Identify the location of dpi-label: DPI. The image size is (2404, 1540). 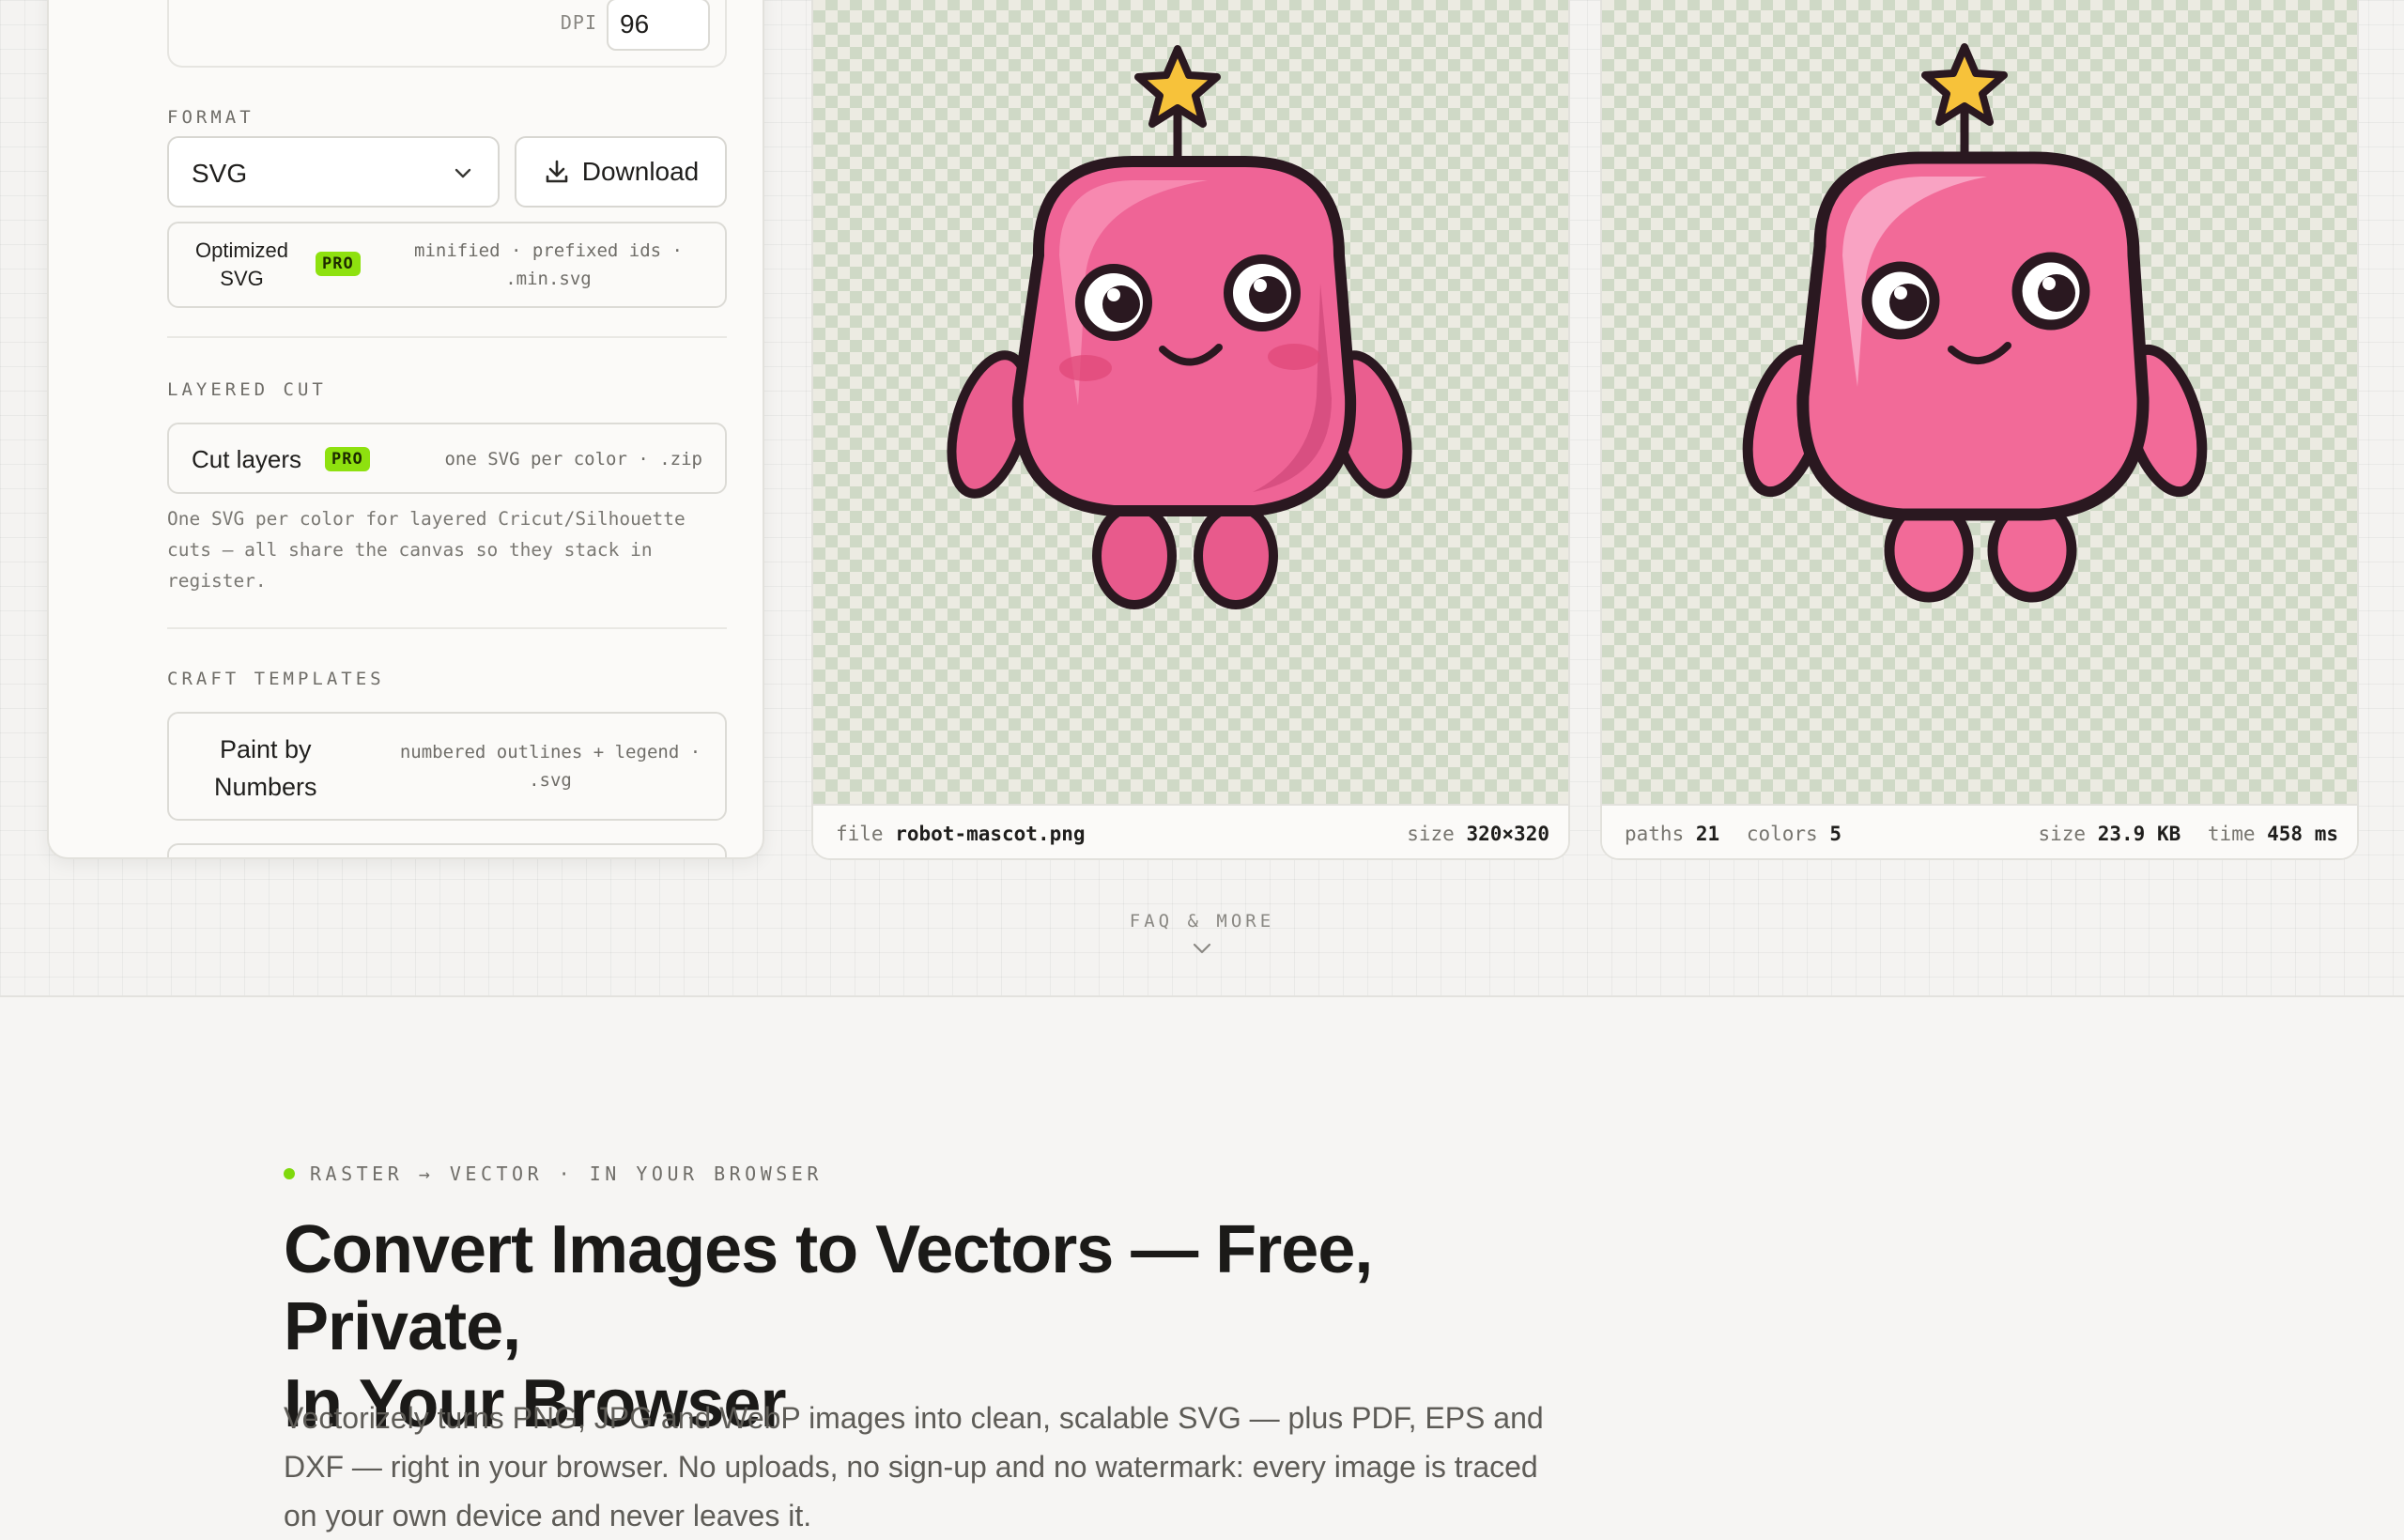
(578, 22).